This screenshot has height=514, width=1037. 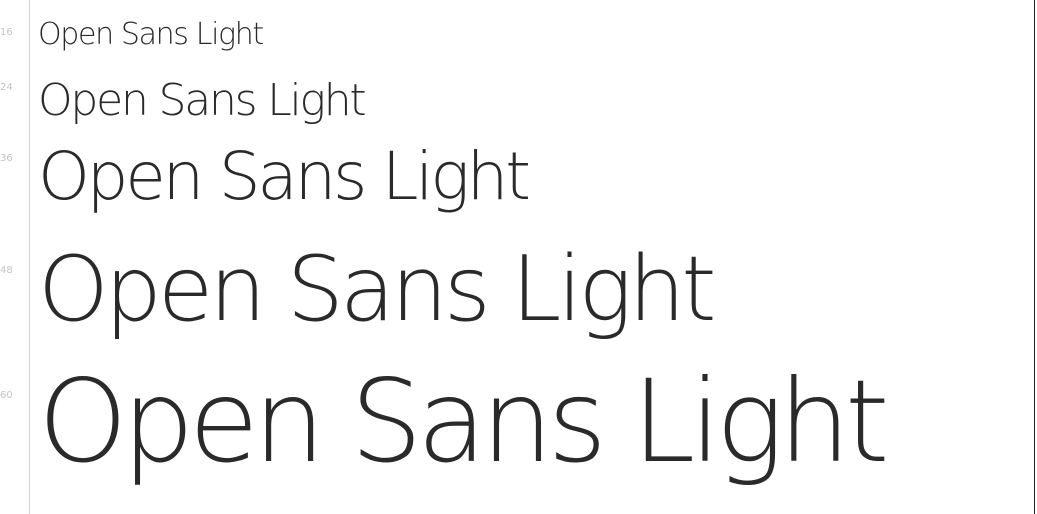 What do you see at coordinates (202, 100) in the screenshot?
I see `font-sample-24: Open Sans Light` at bounding box center [202, 100].